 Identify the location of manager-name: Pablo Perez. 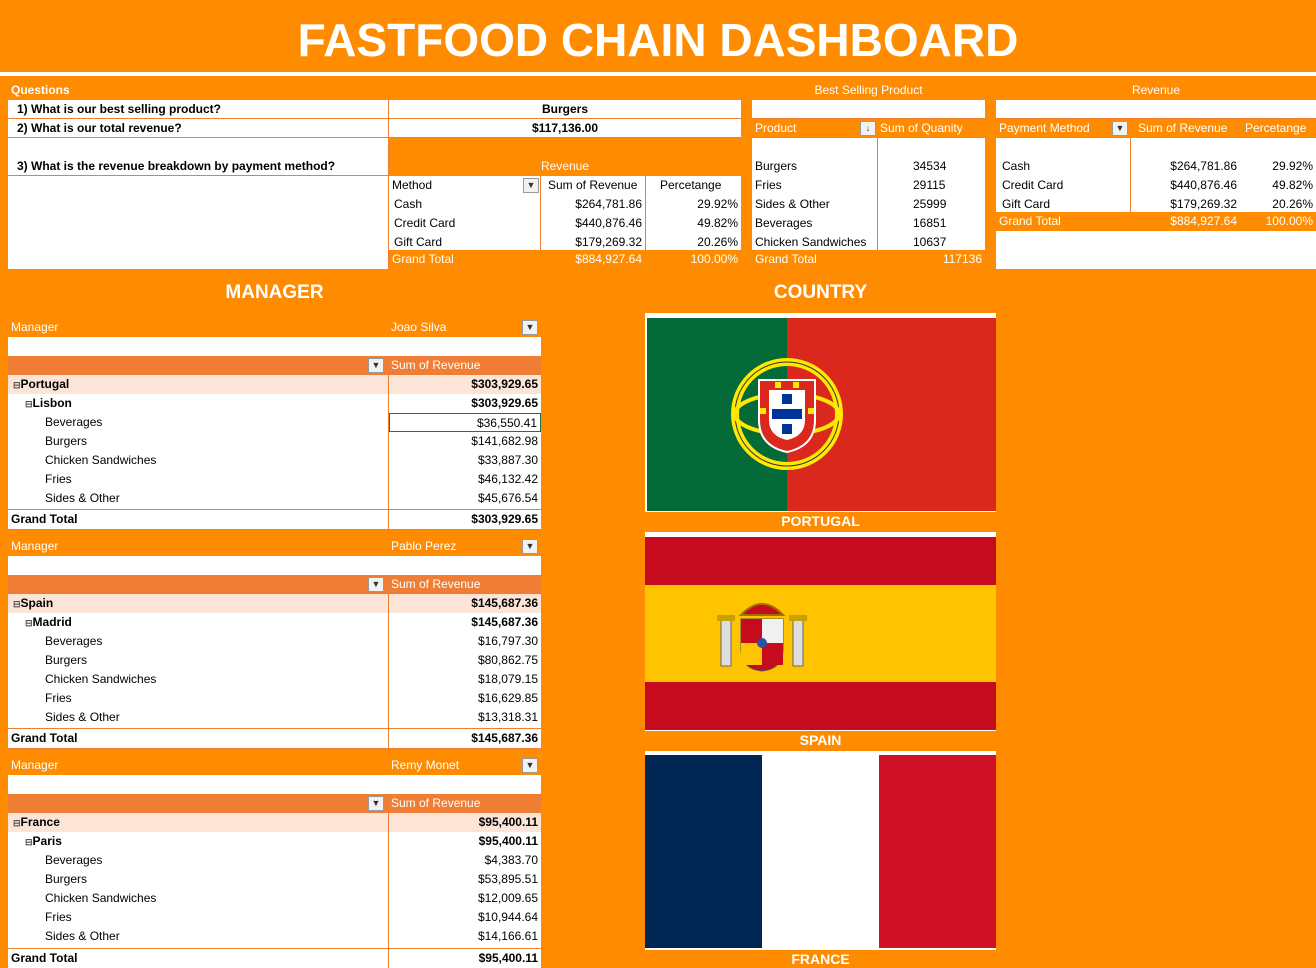
(423, 546).